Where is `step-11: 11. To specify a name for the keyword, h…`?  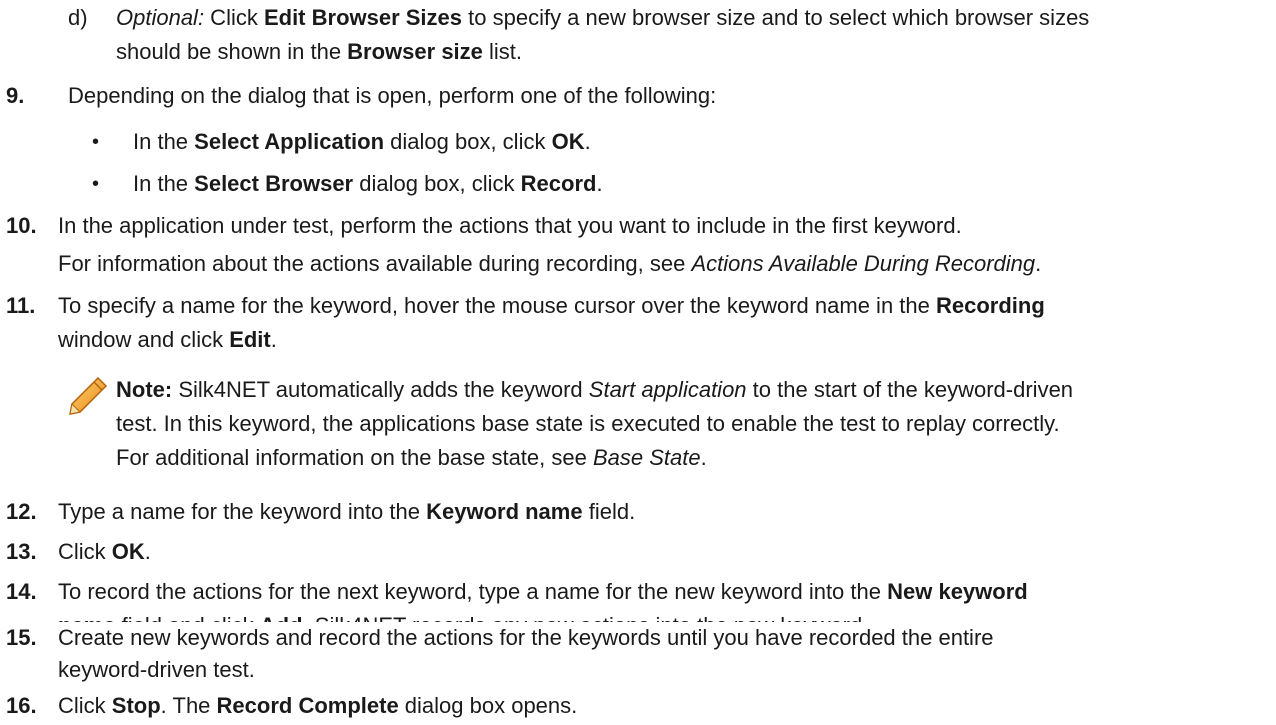 step-11: 11. To specify a name for the keyword, h… is located at coordinates (631, 325).